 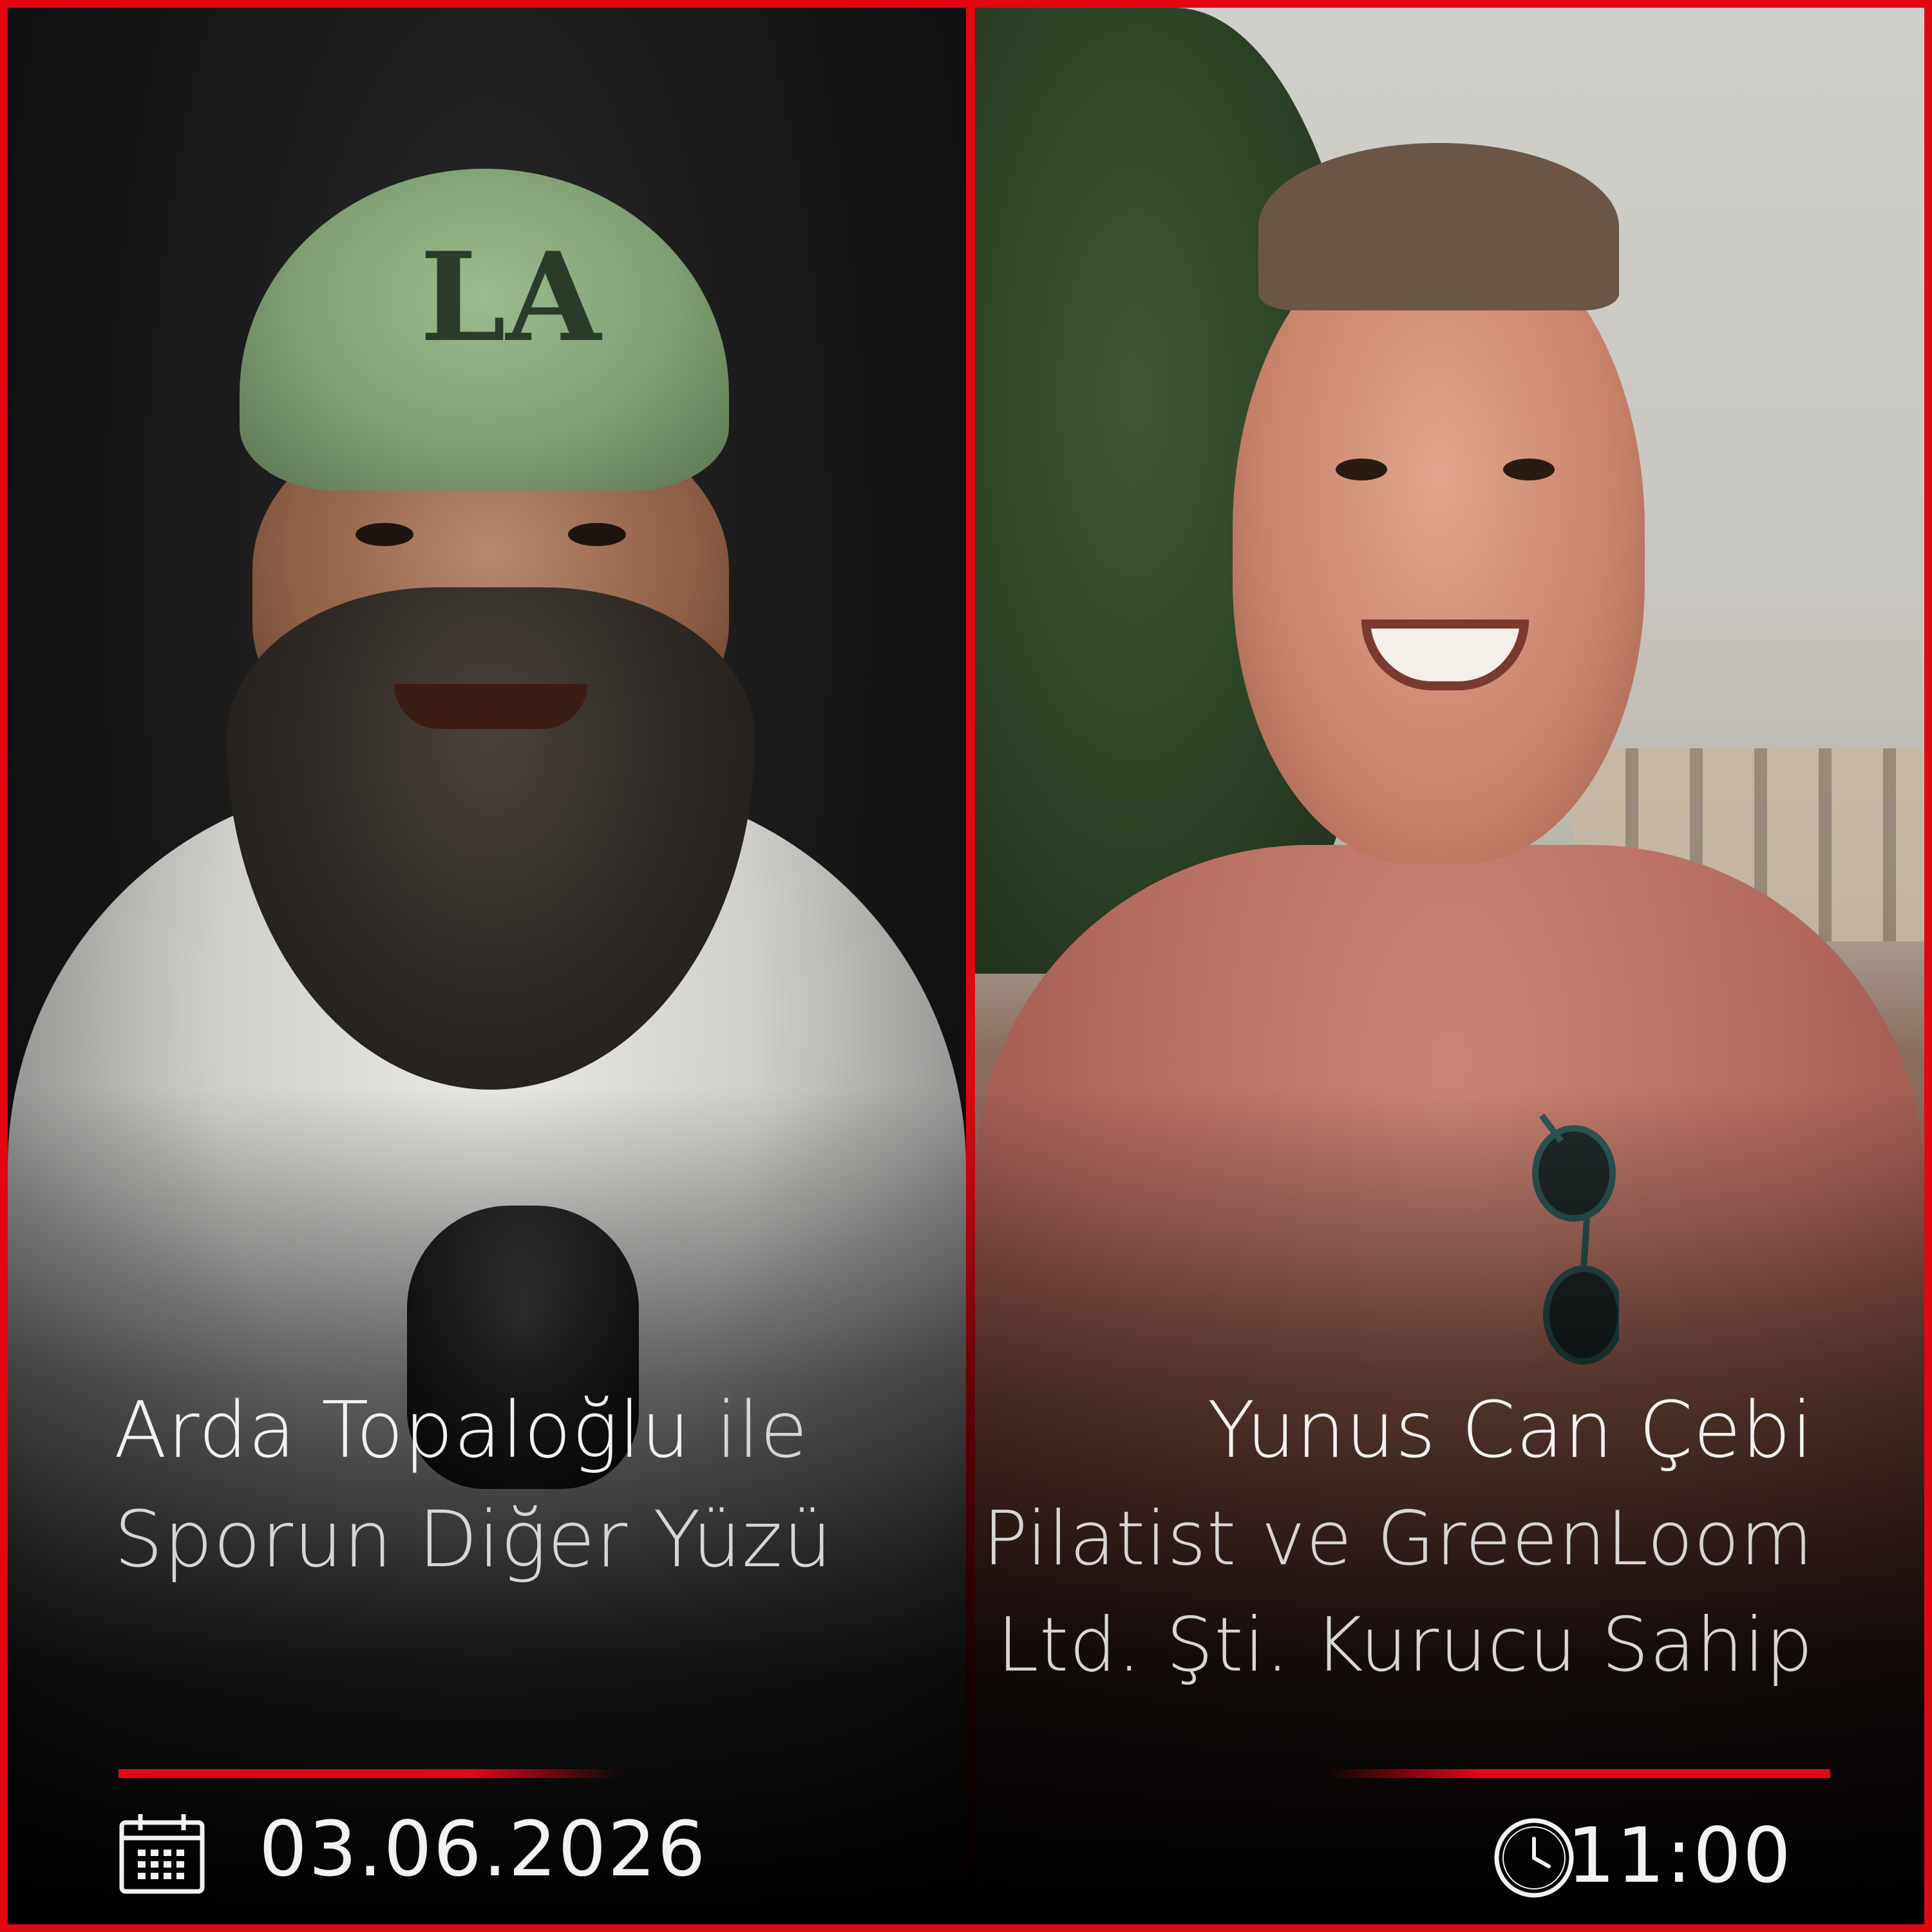 I want to click on host-line: Arda Topaloğlu ile, so click(x=461, y=1430).